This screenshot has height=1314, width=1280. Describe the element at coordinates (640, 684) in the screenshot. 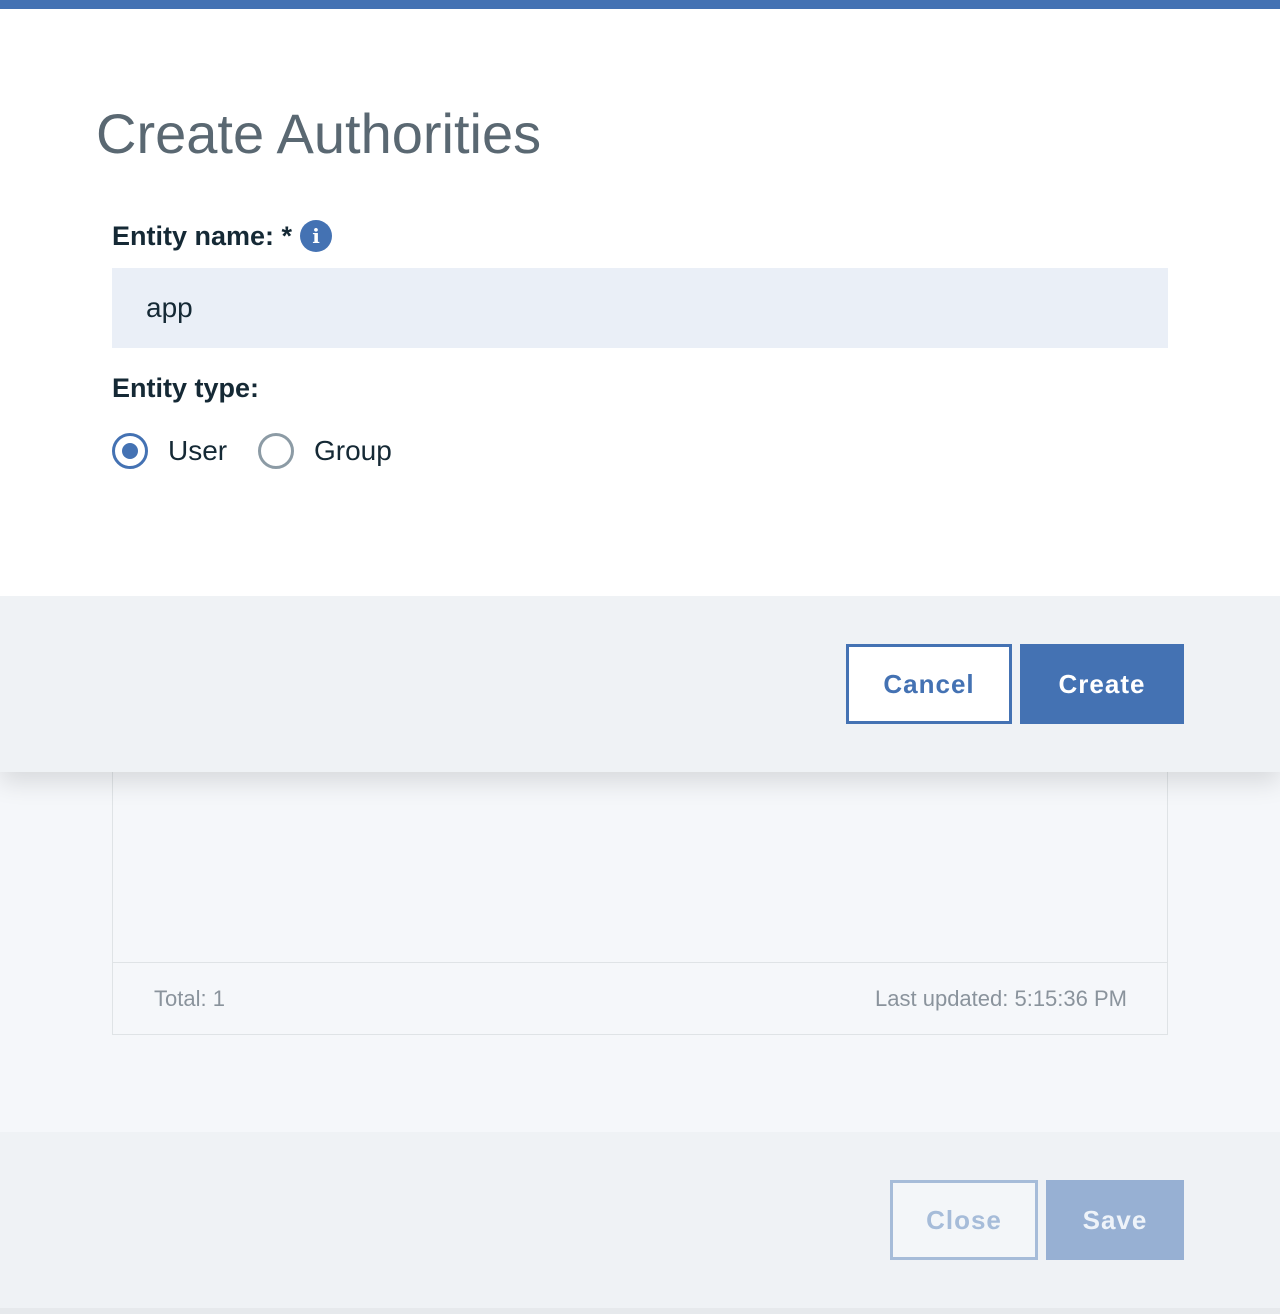

I see `modal-footer: Cancel Create` at that location.